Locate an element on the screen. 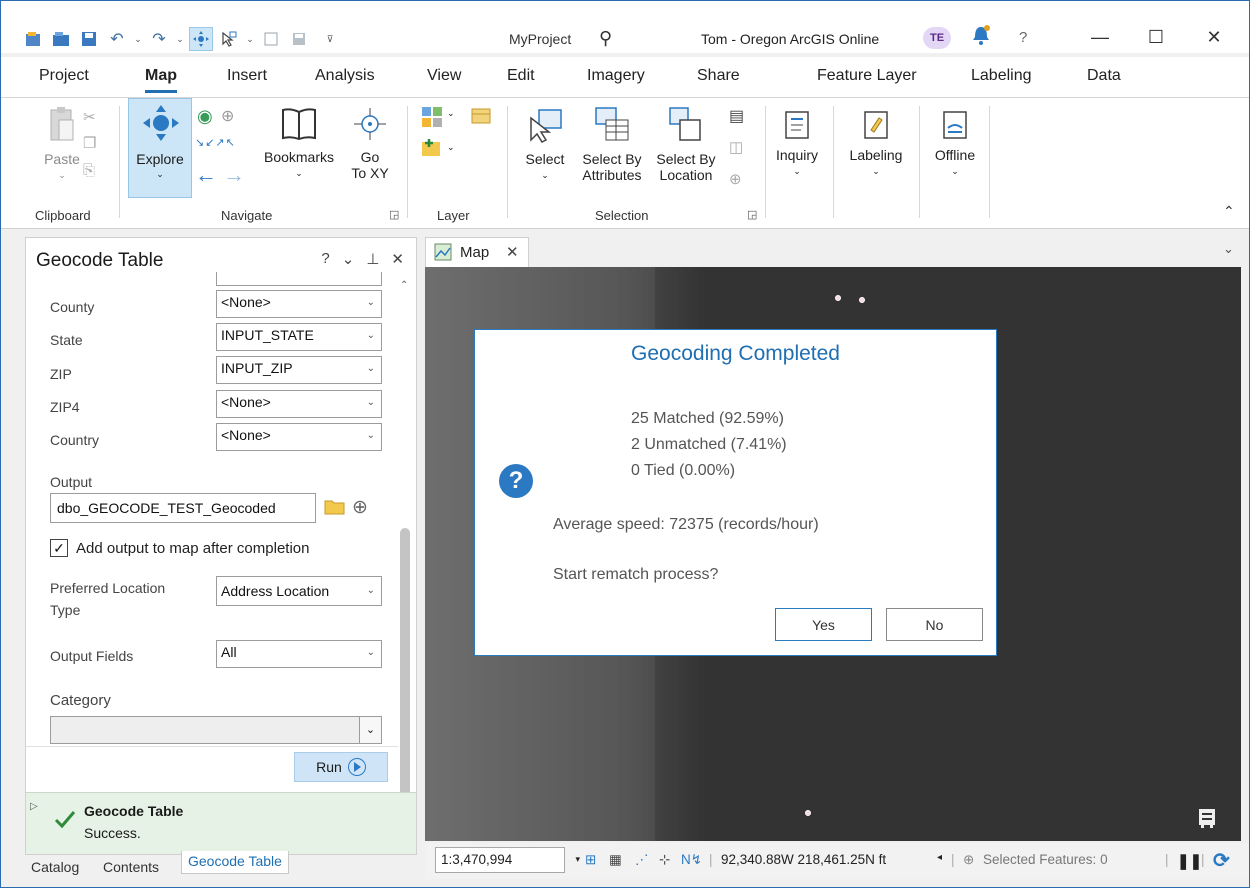  add-output-checkbox: ✓ is located at coordinates (59, 548).